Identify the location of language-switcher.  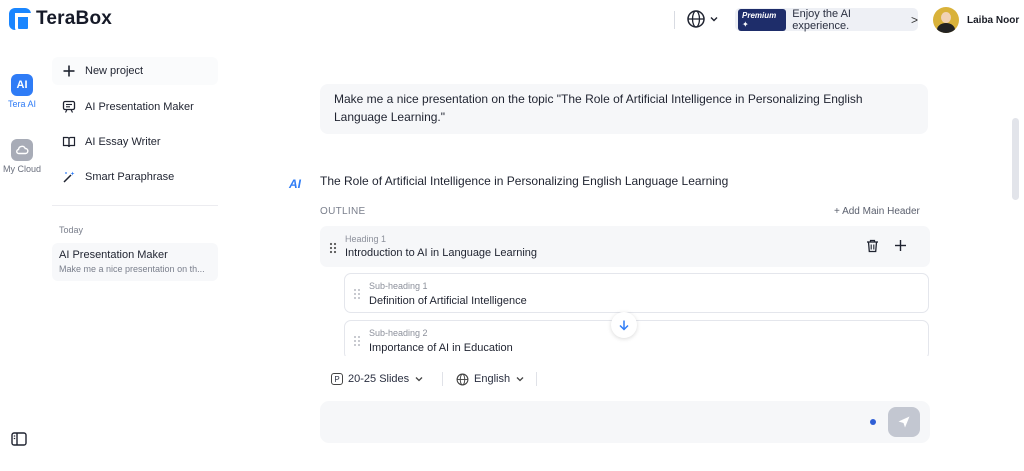
(702, 19).